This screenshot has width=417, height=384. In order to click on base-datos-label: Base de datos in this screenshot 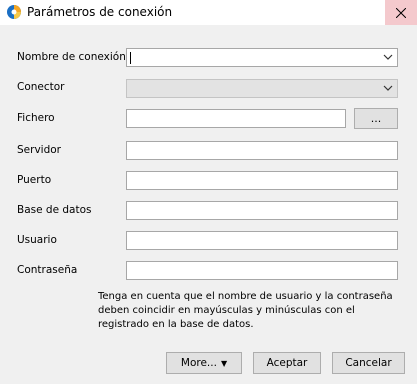, I will do `click(54, 210)`.